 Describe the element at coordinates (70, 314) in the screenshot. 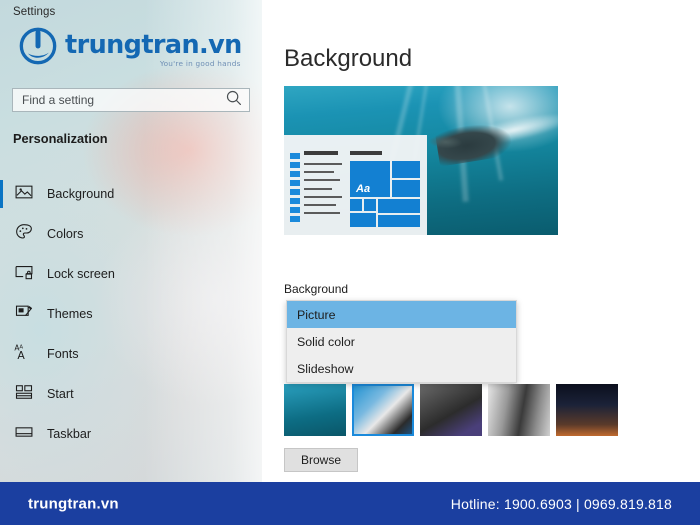

I see `sidebar-item-label: Themes` at that location.